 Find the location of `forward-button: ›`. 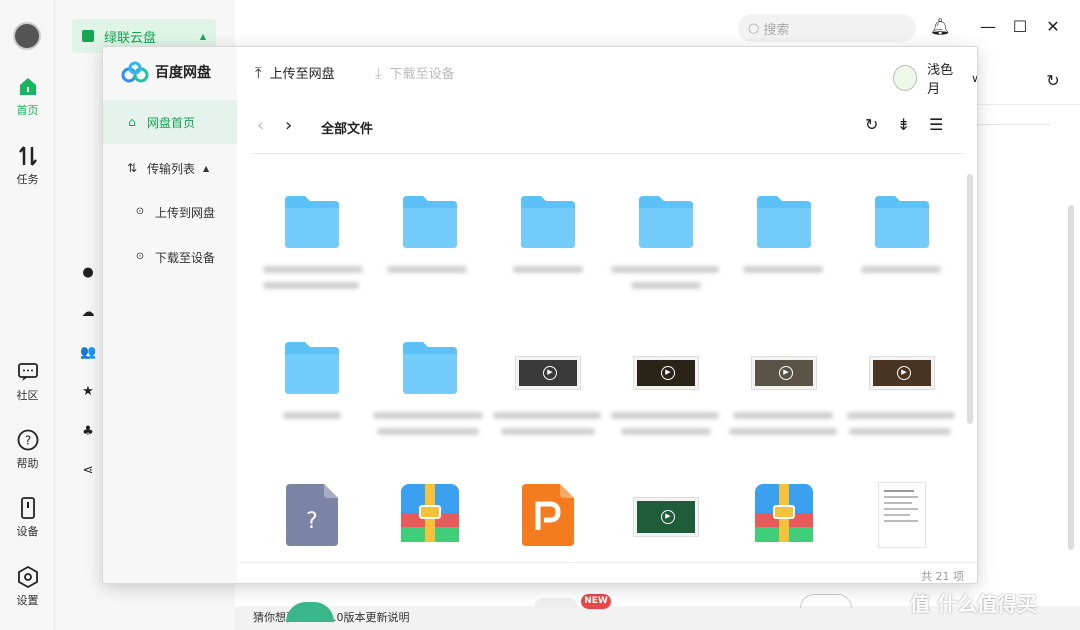

forward-button: › is located at coordinates (288, 125).